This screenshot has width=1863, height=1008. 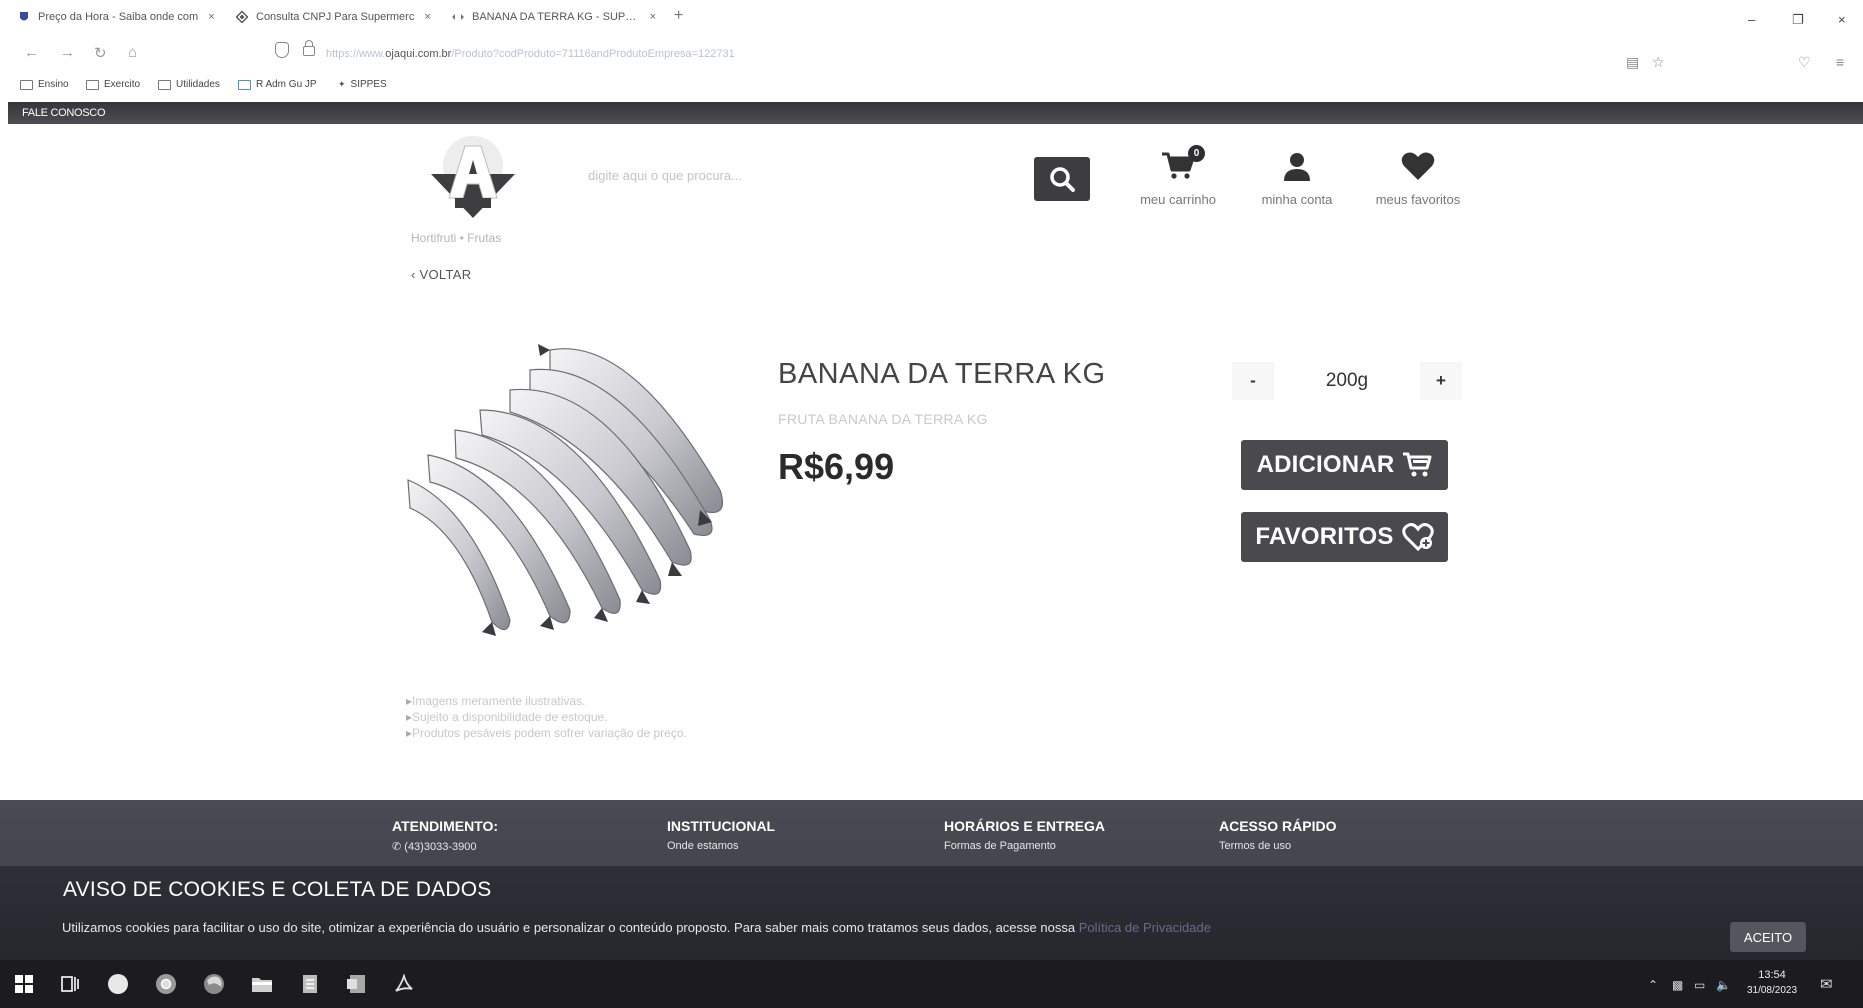 I want to click on note-item: Sujeito a disponibilidade de estoque., so click(x=546, y=717).